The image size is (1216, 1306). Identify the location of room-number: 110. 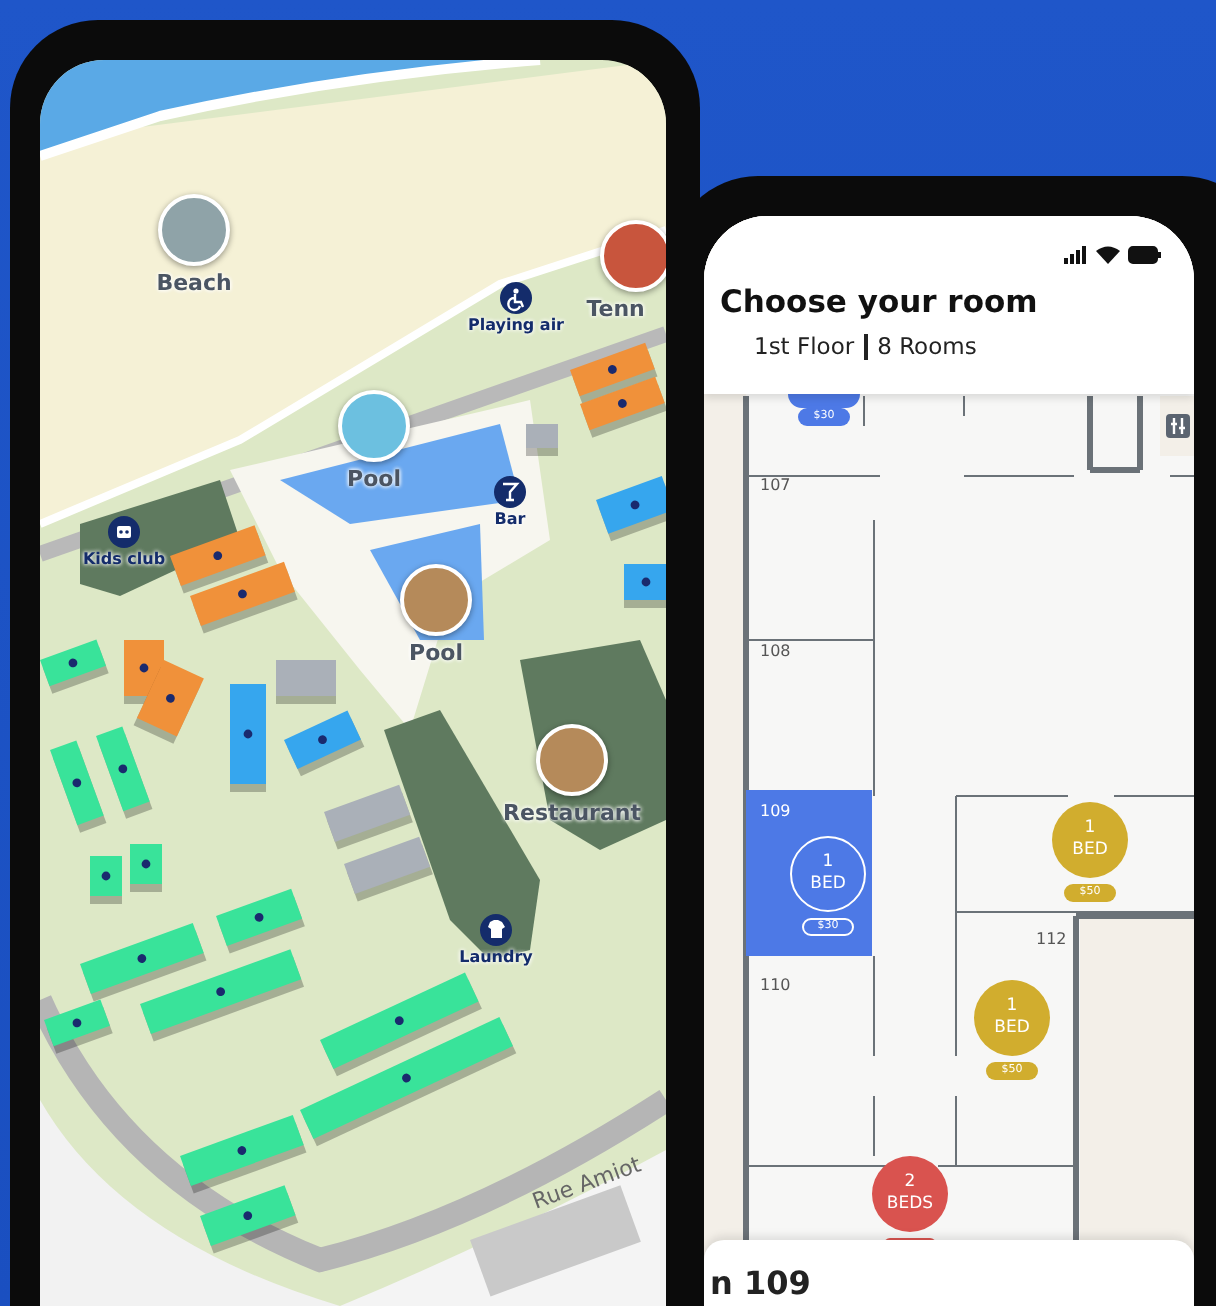
(775, 985).